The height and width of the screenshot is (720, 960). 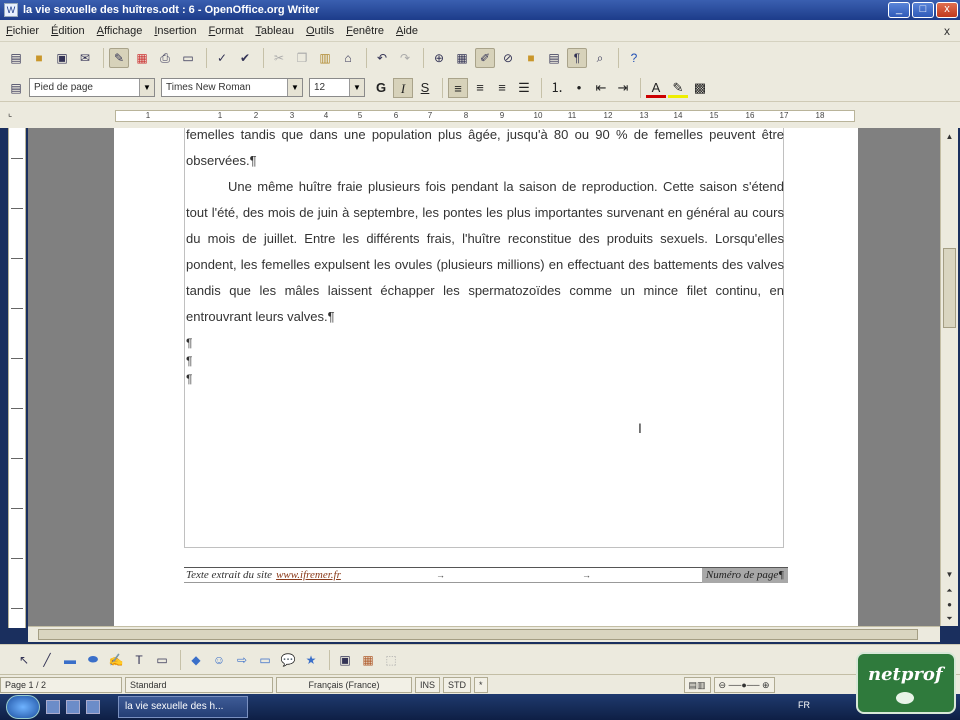 What do you see at coordinates (656, 88) in the screenshot?
I see `font-color-icon: A` at bounding box center [656, 88].